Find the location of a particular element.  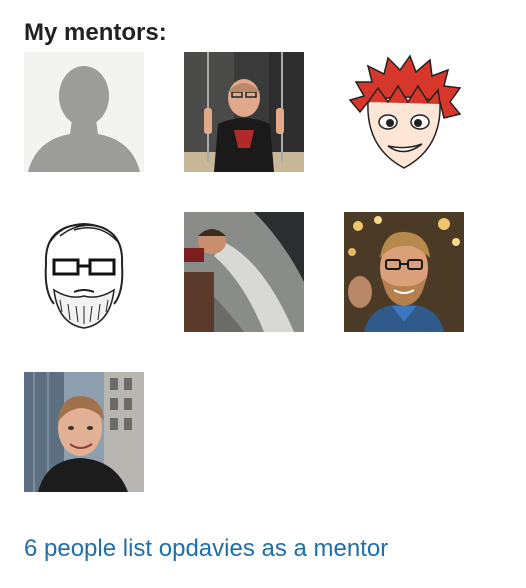

mentors-heading: My mentors: is located at coordinates (95, 32).